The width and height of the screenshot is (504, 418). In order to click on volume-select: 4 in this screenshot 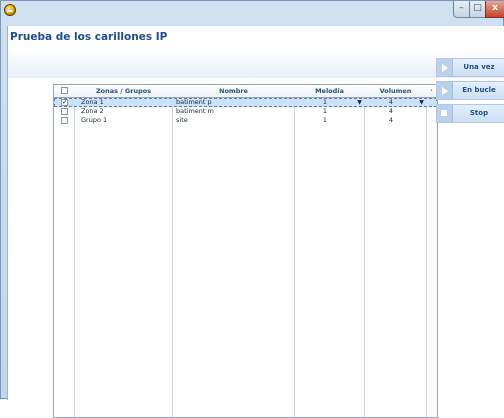, I will do `click(391, 102)`.